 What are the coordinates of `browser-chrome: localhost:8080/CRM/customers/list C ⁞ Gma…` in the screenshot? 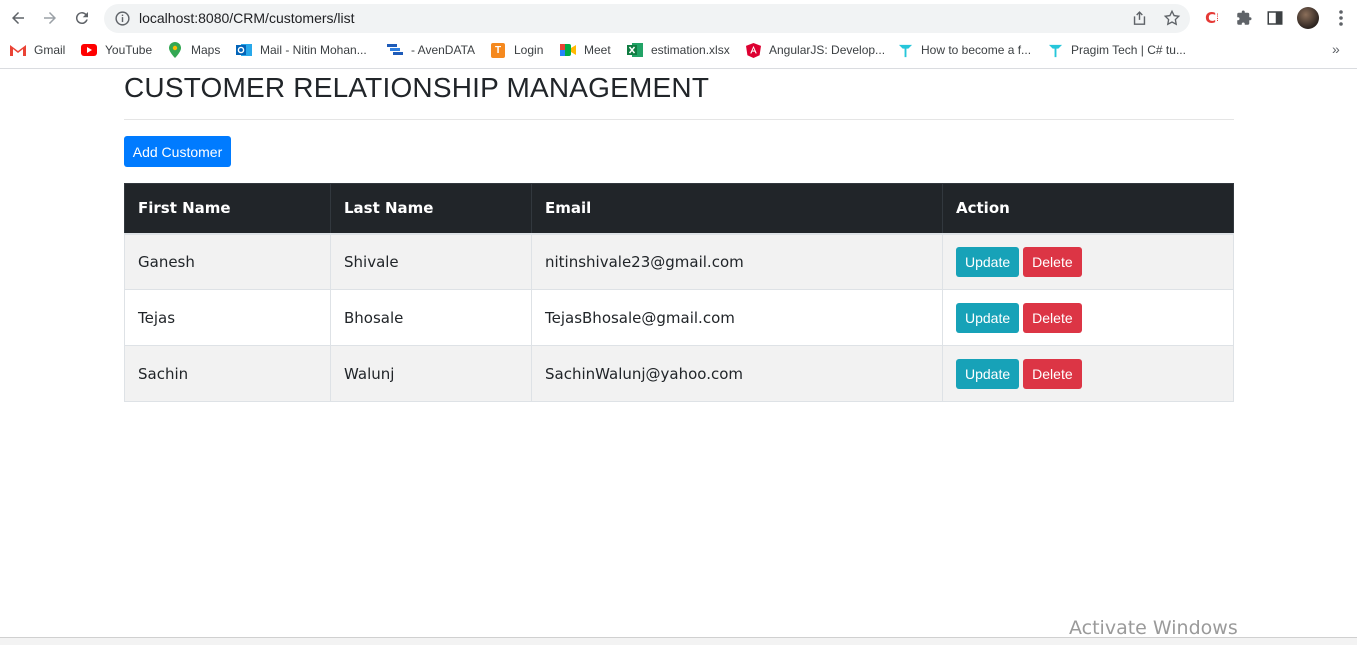 It's located at (678, 34).